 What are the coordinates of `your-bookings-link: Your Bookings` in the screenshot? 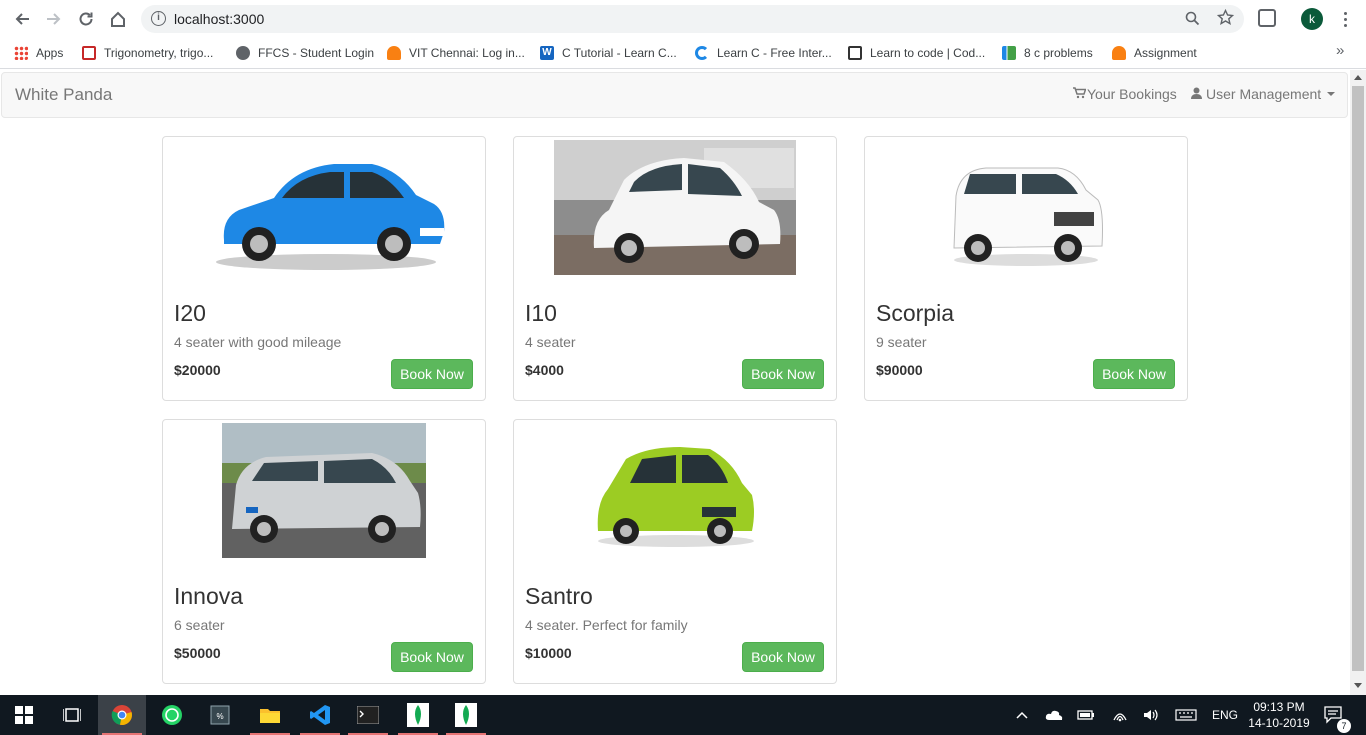 It's located at (1125, 94).